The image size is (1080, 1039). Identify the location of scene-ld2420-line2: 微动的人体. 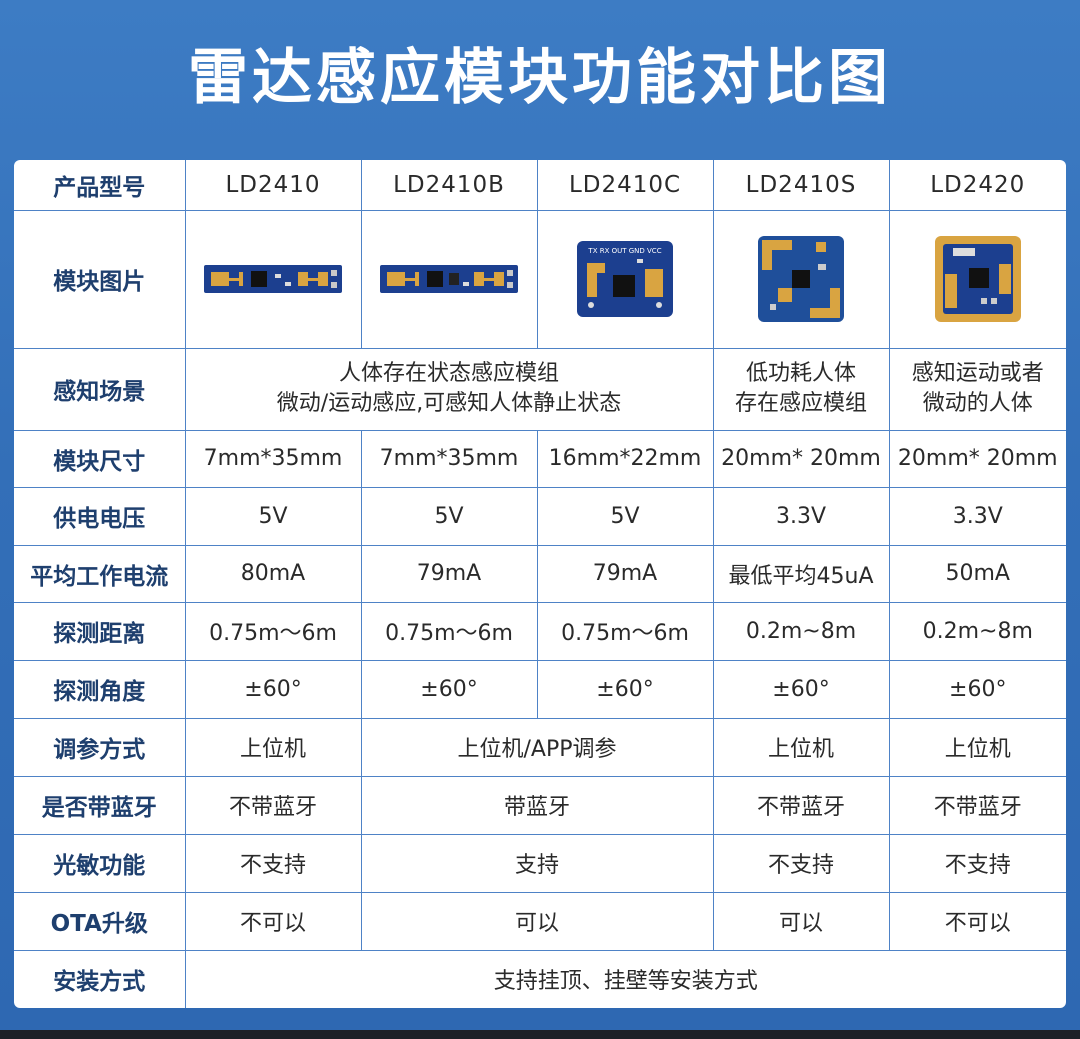
(977, 403).